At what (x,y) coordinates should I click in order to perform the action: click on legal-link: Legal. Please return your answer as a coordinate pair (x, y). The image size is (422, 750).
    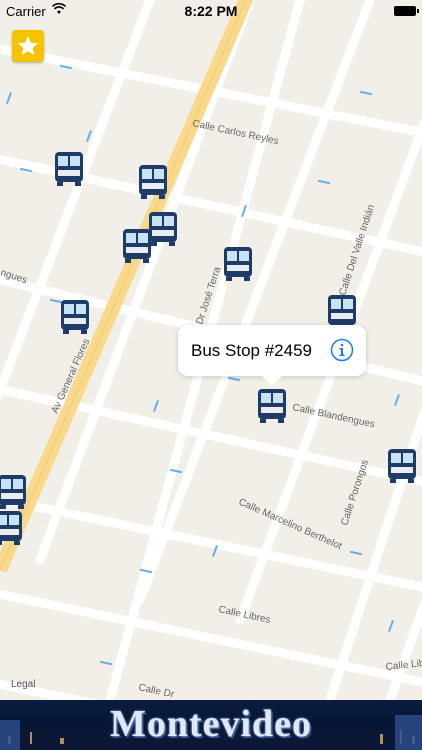
    Looking at the image, I should click on (23, 684).